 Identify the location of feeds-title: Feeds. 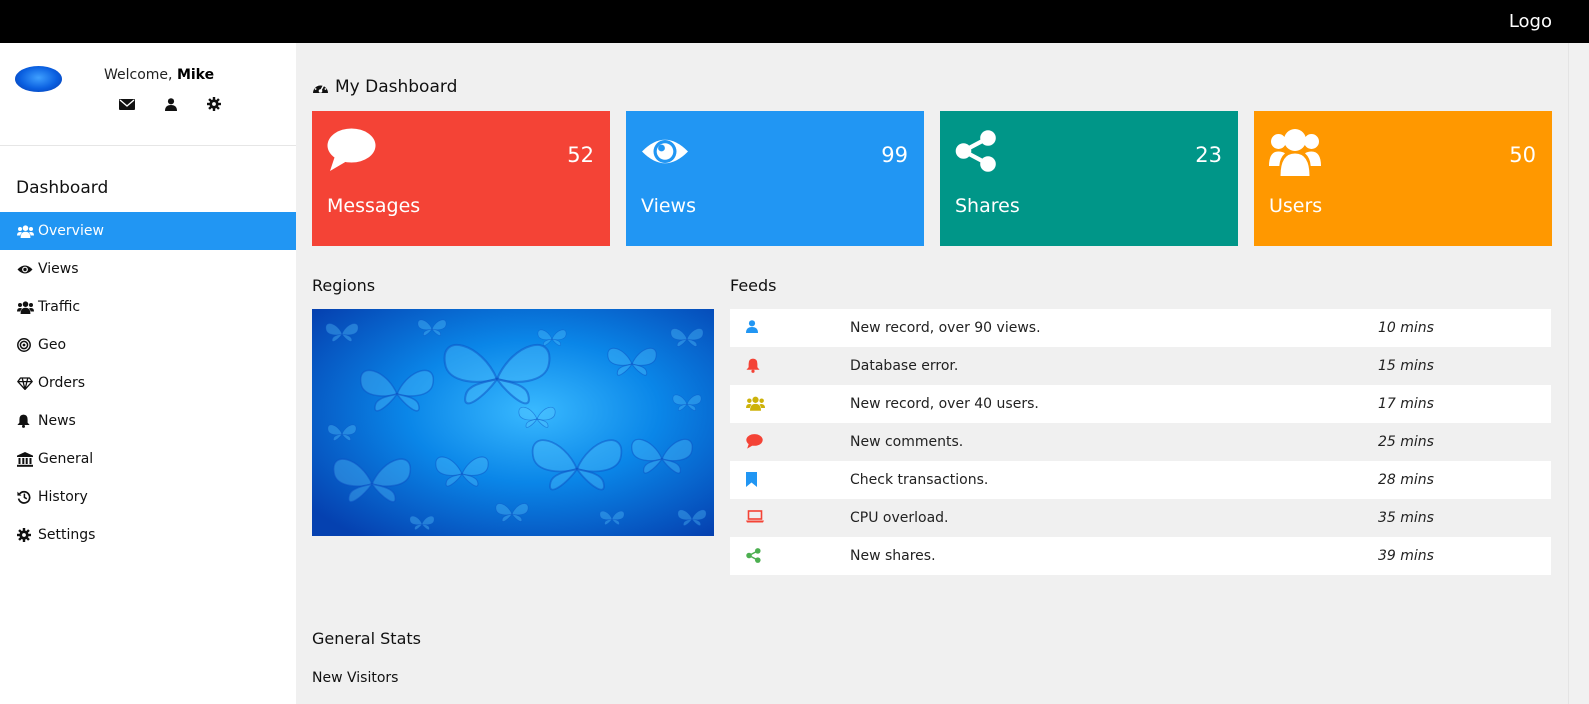
(753, 285).